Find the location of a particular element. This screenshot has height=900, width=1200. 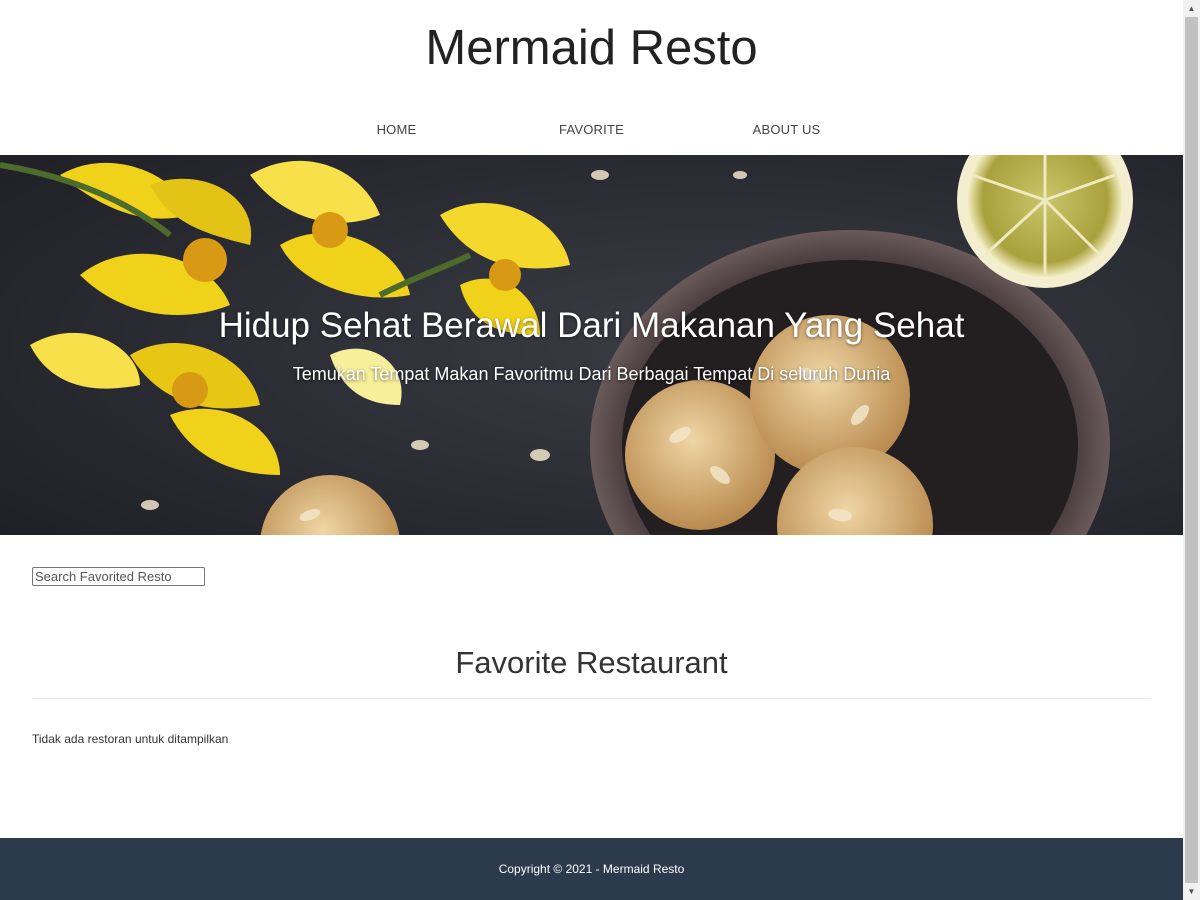

main-nav: HOME FAVORITE ABOUT US is located at coordinates (591, 130).